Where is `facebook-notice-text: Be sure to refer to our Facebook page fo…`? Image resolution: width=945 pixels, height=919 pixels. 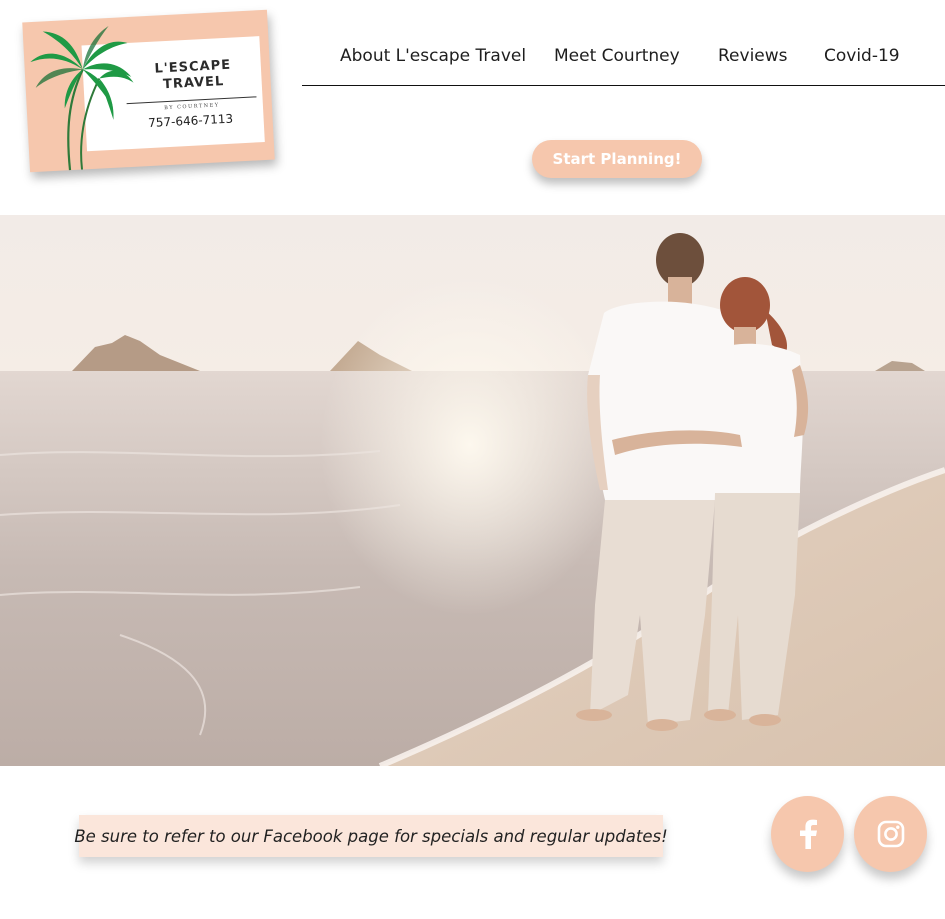 facebook-notice-text: Be sure to refer to our Facebook page fo… is located at coordinates (371, 836).